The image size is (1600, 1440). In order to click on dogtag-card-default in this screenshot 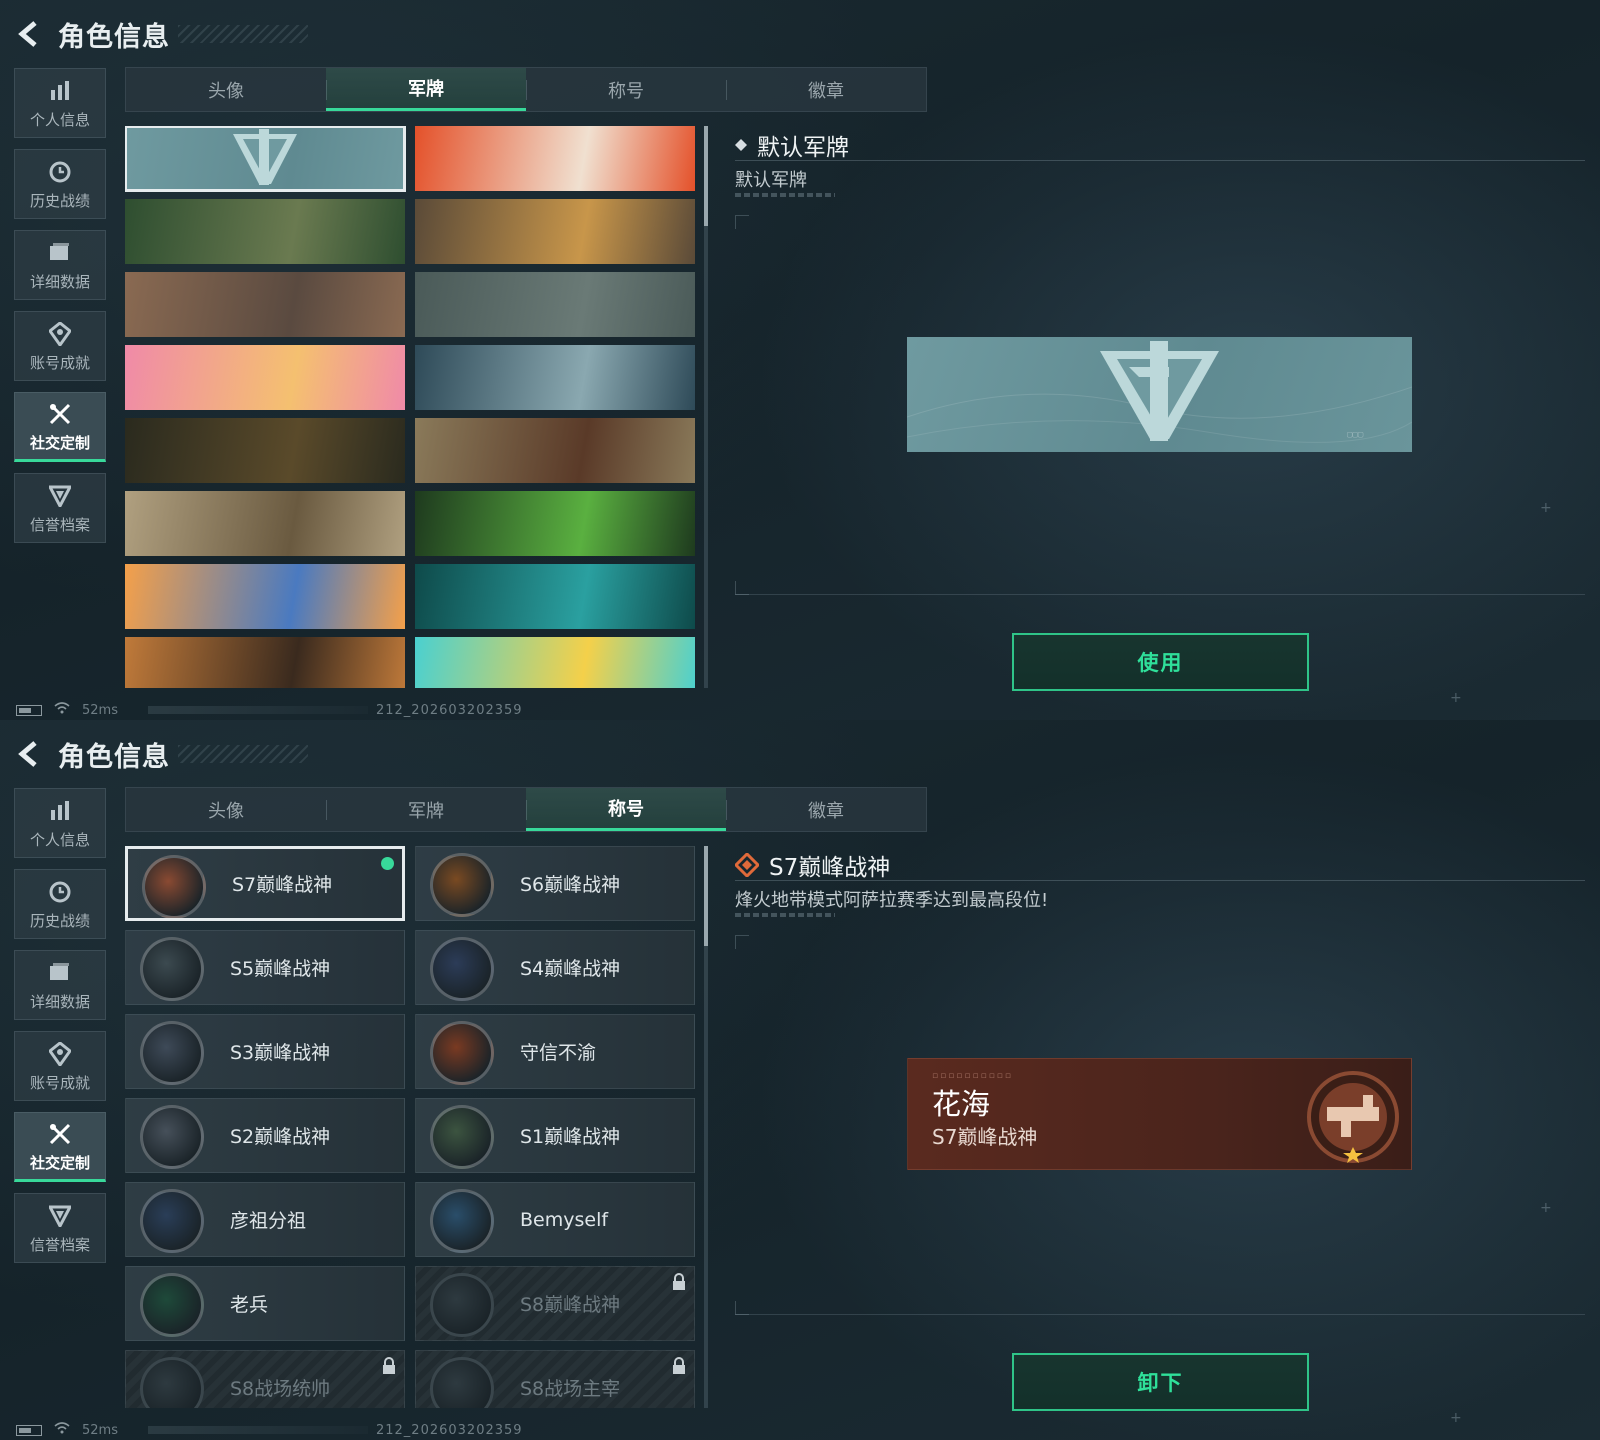, I will do `click(265, 159)`.